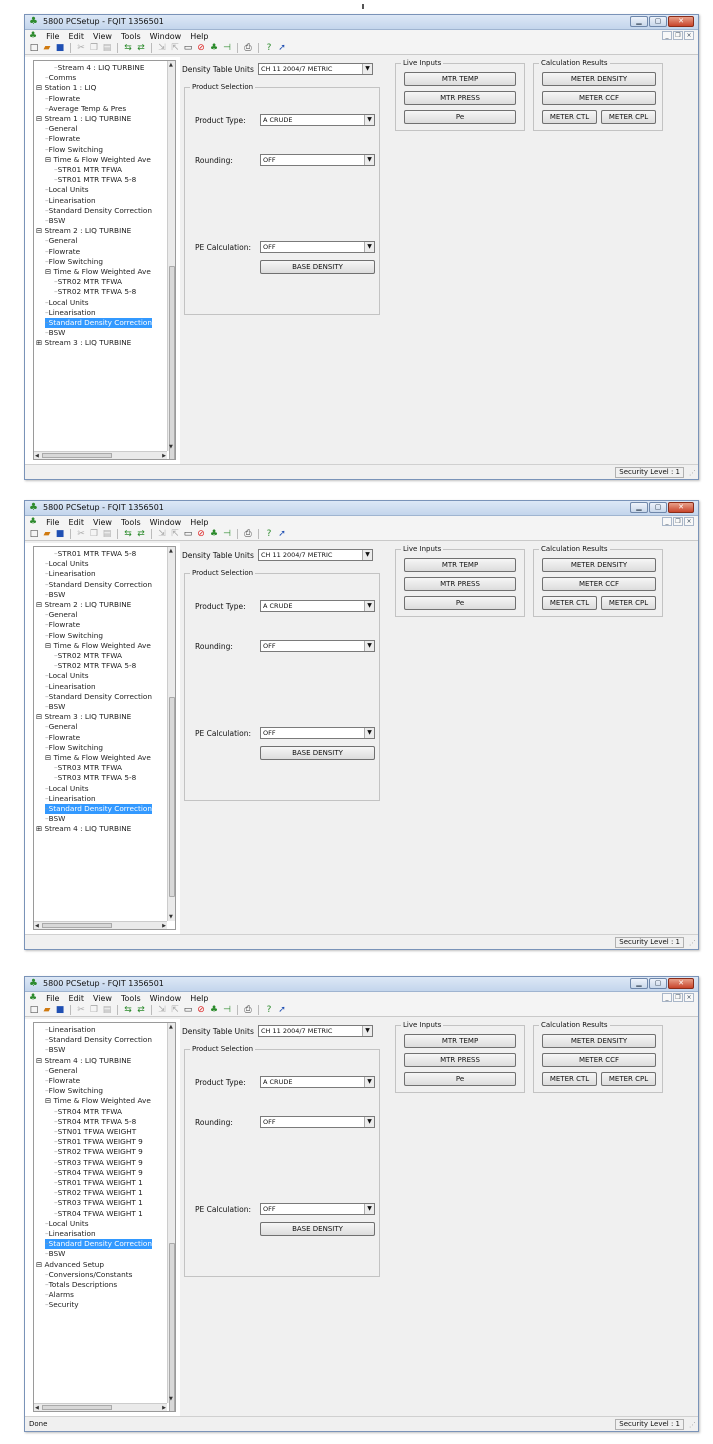 This screenshot has width=713, height=1444. I want to click on document-icon: ♣, so click(33, 36).